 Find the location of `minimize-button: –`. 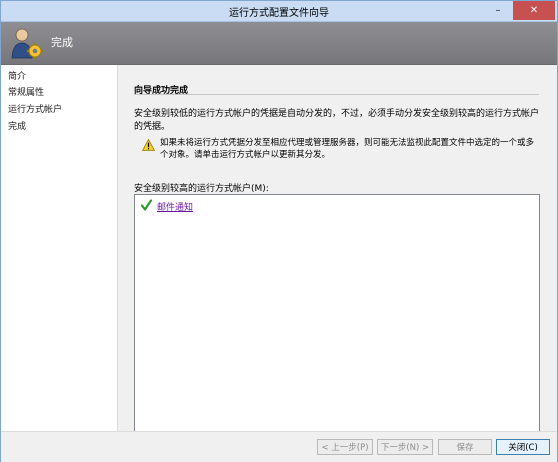

minimize-button: – is located at coordinates (498, 10).